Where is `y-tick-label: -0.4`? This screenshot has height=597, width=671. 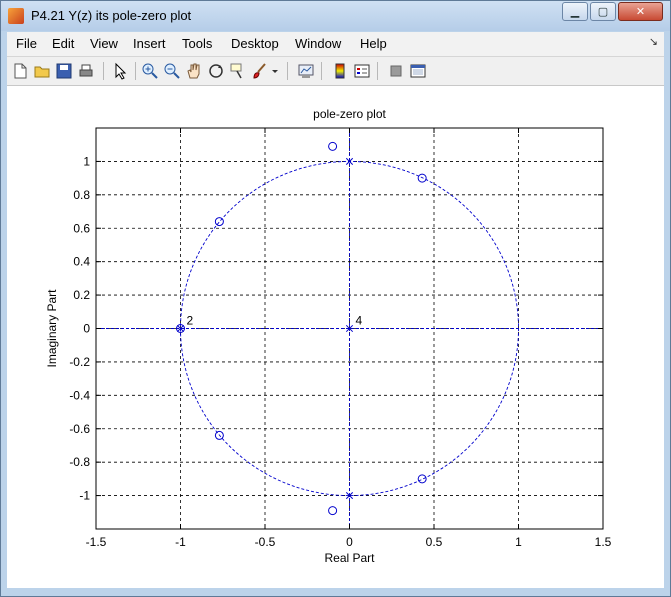 y-tick-label: -0.4 is located at coordinates (79, 395).